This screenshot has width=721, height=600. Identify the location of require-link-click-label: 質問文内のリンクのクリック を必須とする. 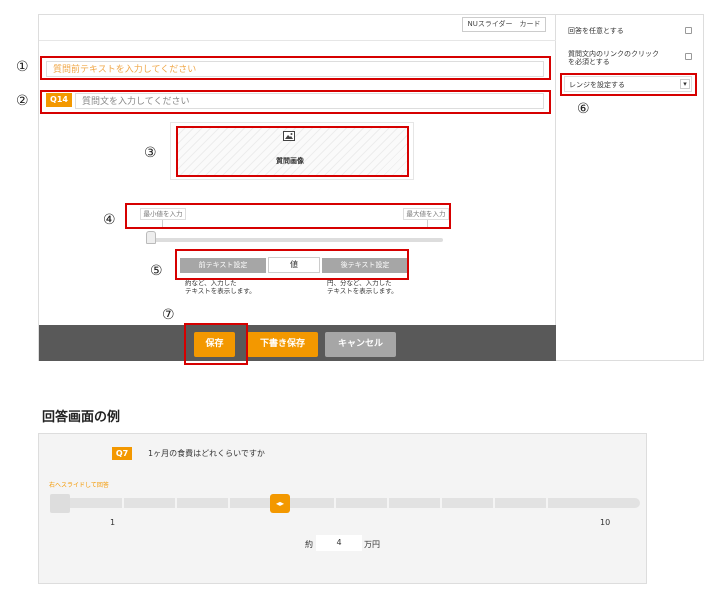
(613, 58).